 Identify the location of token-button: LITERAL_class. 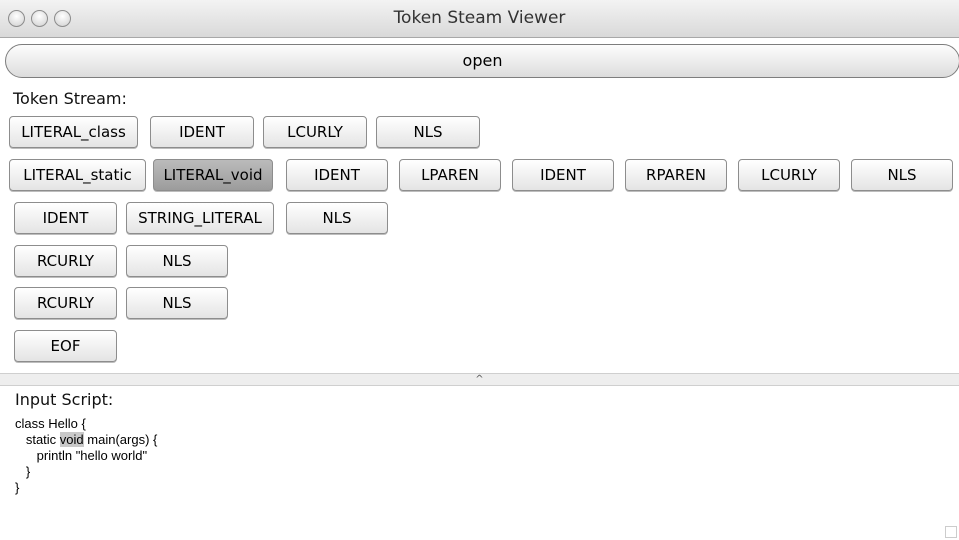
(73, 132).